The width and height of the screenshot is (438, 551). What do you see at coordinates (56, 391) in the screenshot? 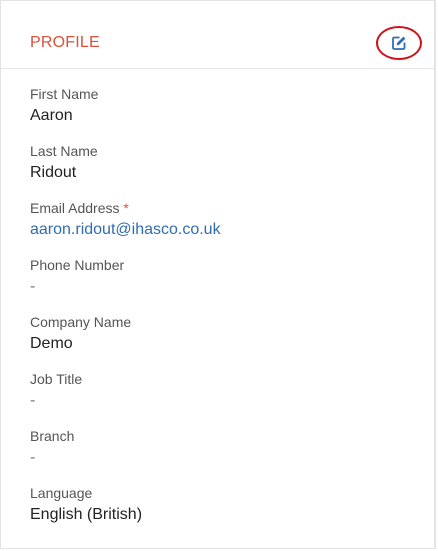
I see `field-job-title: Job Title -` at bounding box center [56, 391].